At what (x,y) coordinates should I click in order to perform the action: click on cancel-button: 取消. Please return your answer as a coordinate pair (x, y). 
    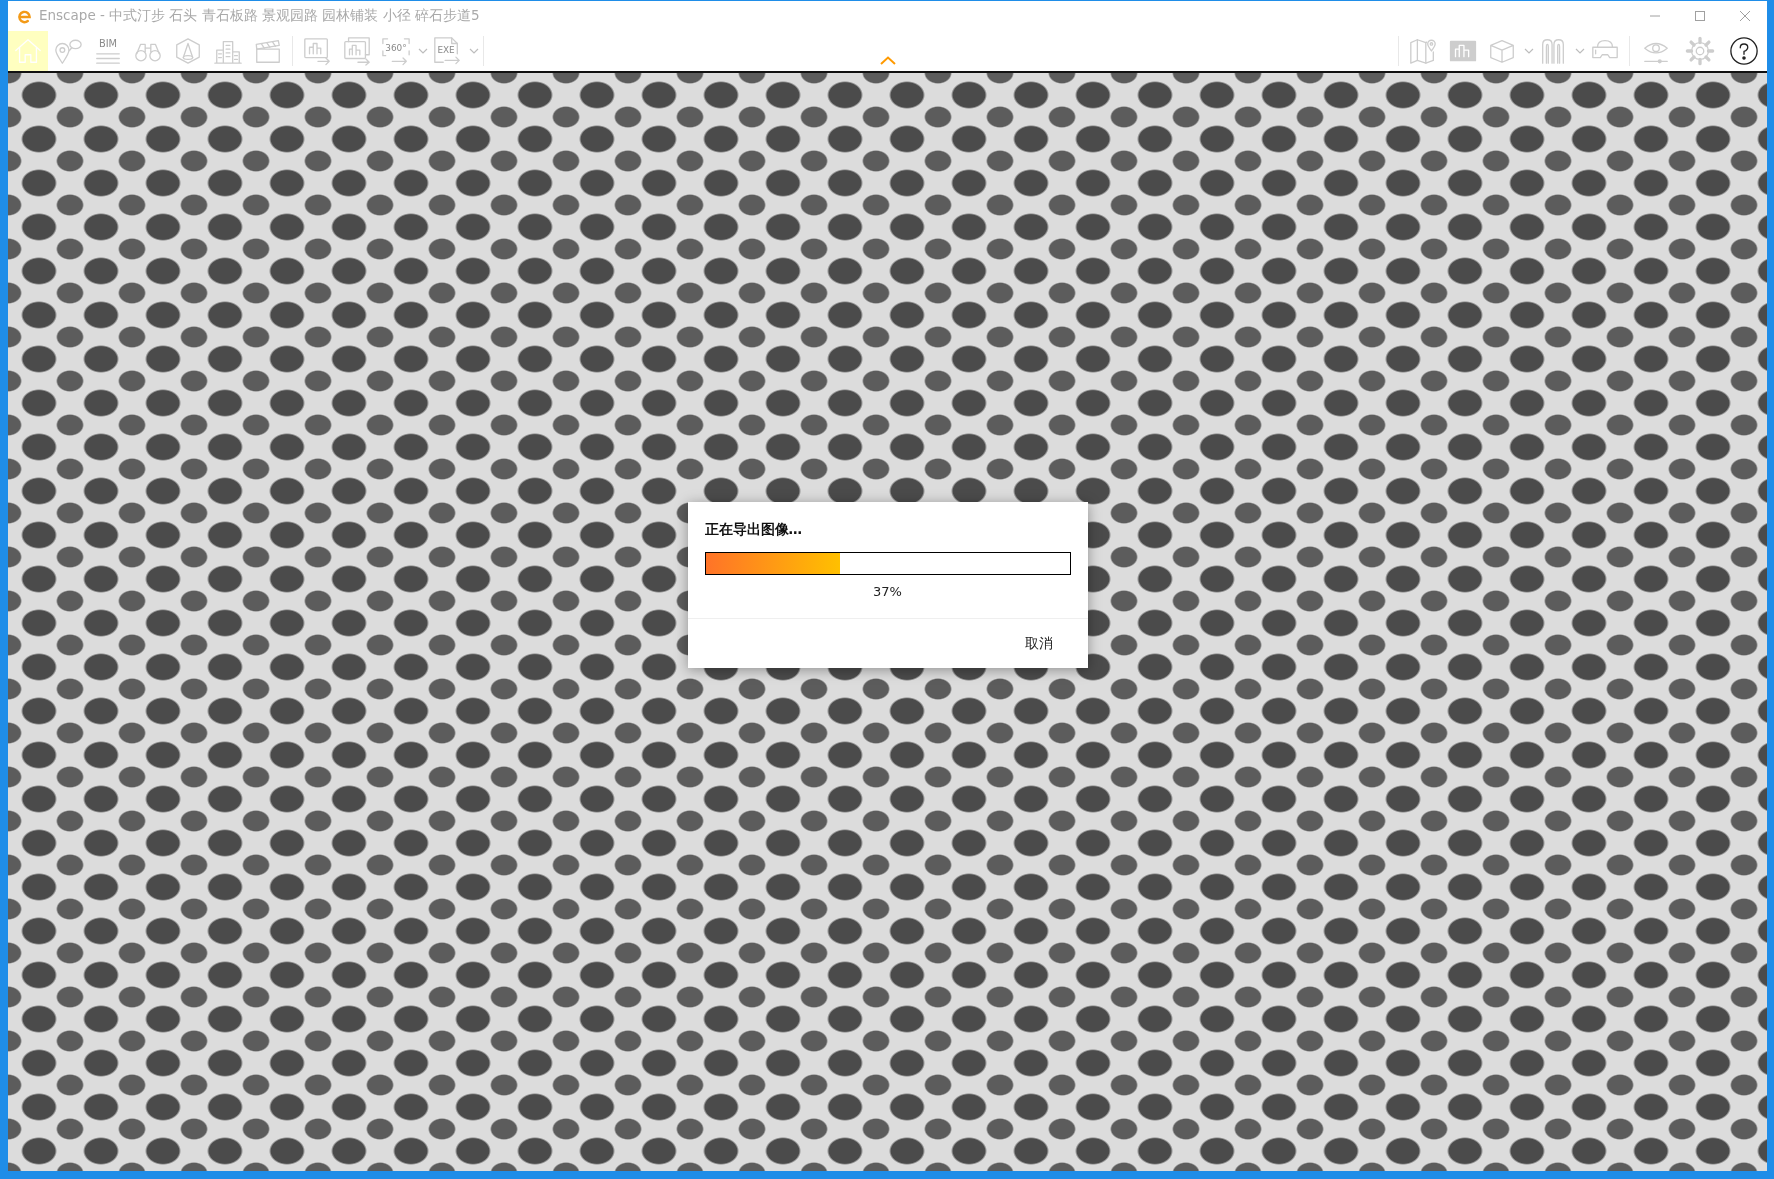
    Looking at the image, I should click on (1038, 643).